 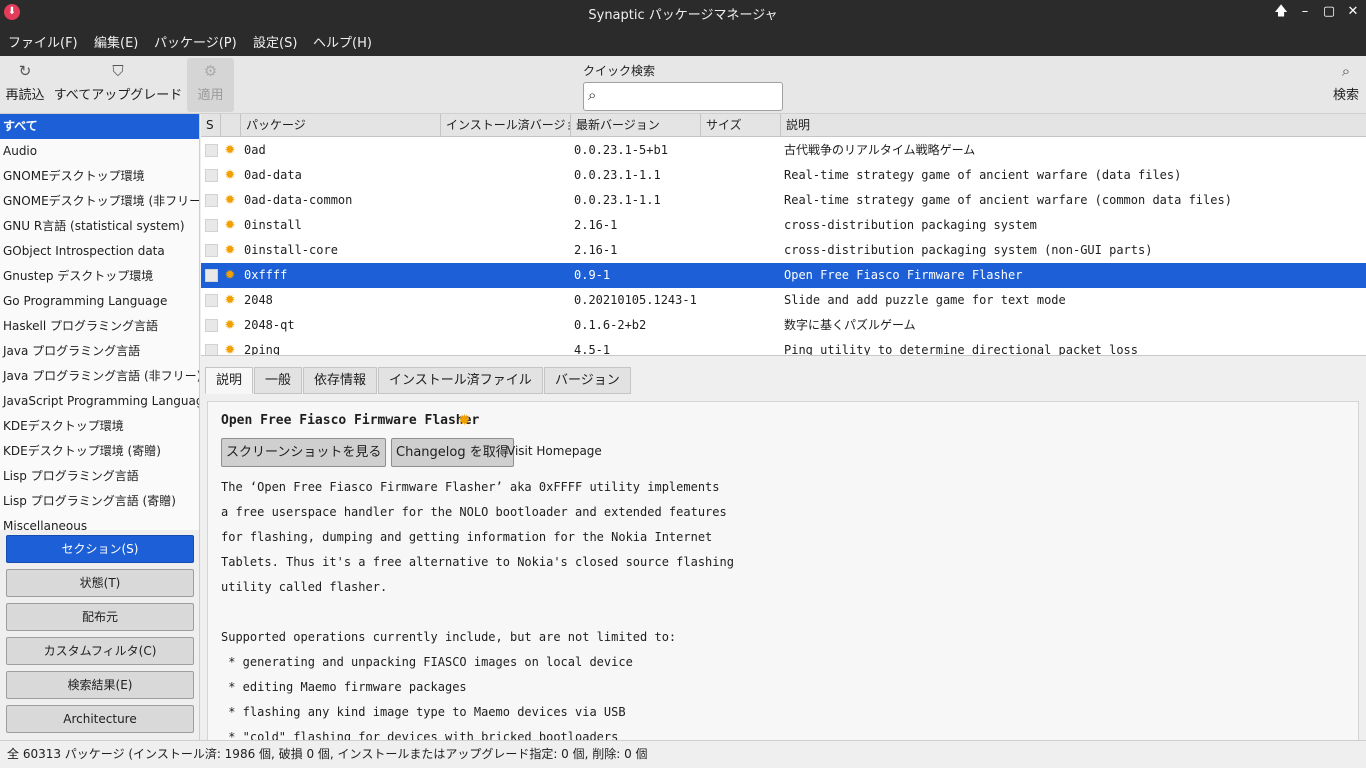 I want to click on section-item: Lisp プログラミング言語 (寄贈), so click(x=99, y=501).